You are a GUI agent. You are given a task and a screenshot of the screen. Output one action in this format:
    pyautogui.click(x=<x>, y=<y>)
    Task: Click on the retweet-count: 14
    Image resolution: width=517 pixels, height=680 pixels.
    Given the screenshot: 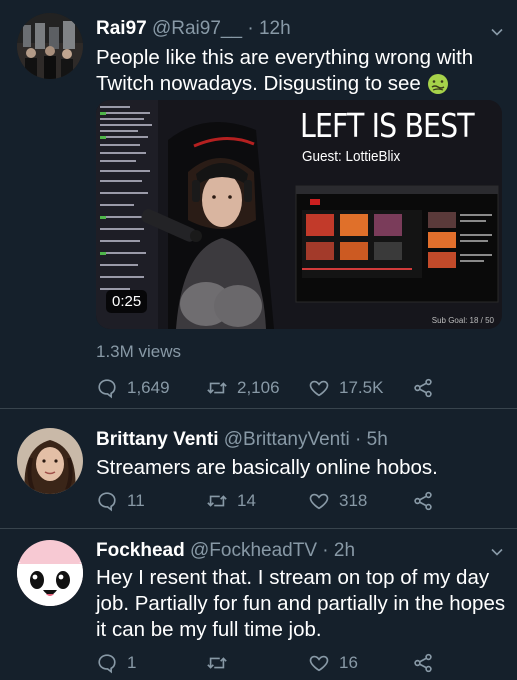 What is the action you would take?
    pyautogui.click(x=246, y=500)
    